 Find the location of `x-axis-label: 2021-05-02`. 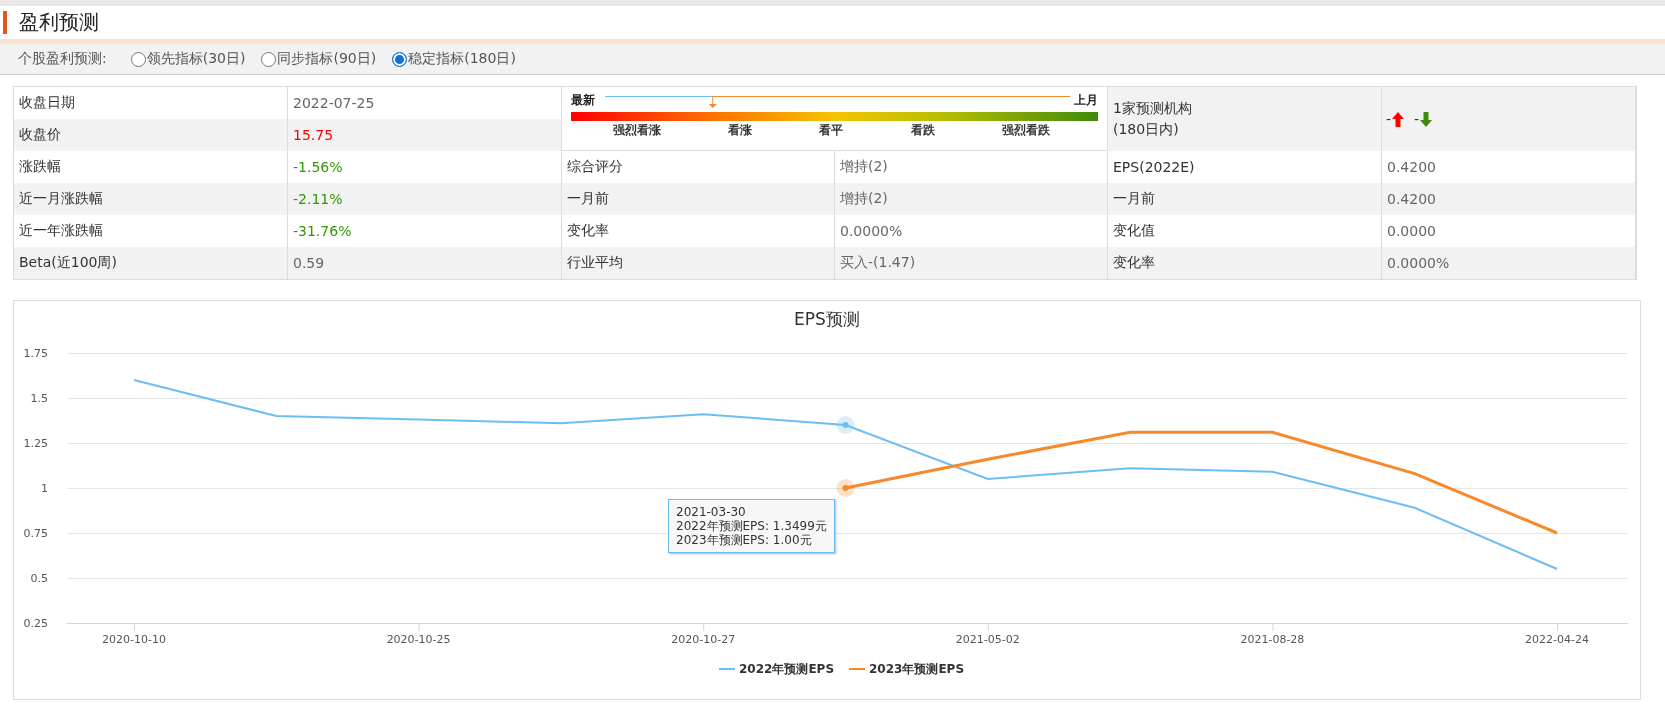

x-axis-label: 2021-05-02 is located at coordinates (987, 639).